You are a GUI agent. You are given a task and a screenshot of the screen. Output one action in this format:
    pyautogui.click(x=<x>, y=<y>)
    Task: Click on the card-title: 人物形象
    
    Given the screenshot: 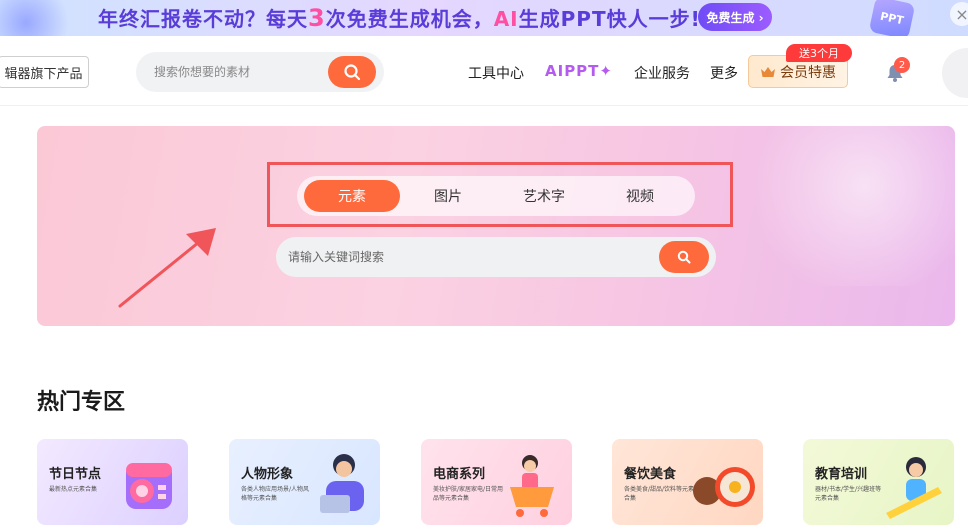 What is the action you would take?
    pyautogui.click(x=267, y=474)
    